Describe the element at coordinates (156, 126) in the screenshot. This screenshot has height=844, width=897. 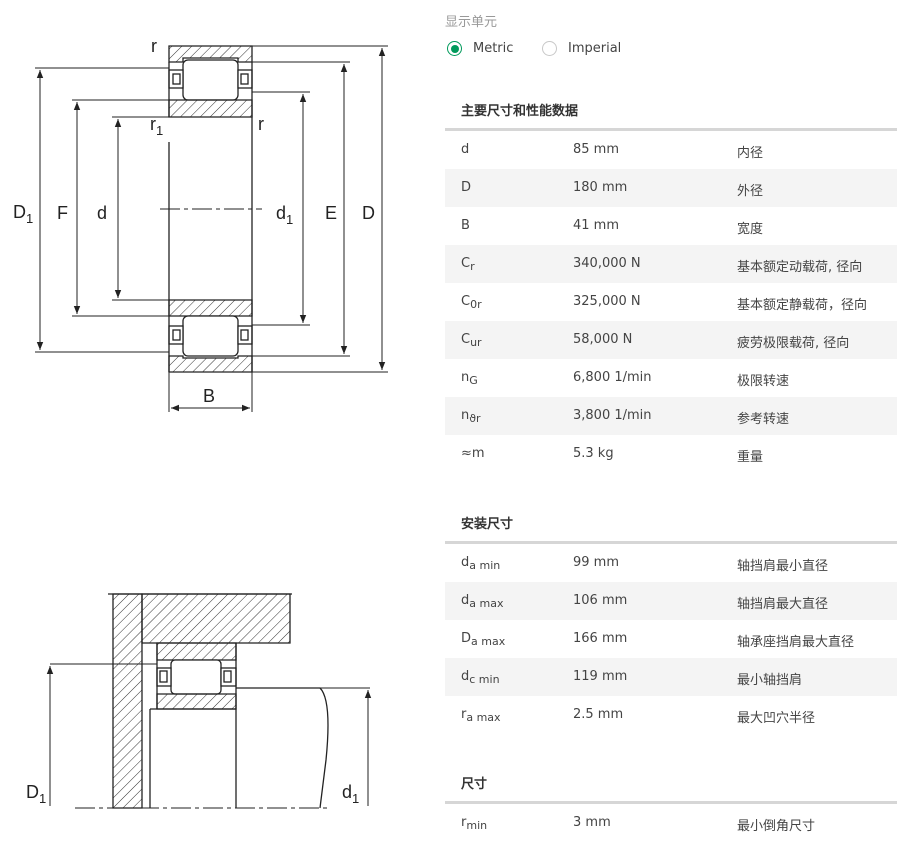
I see `label-r1: r1` at that location.